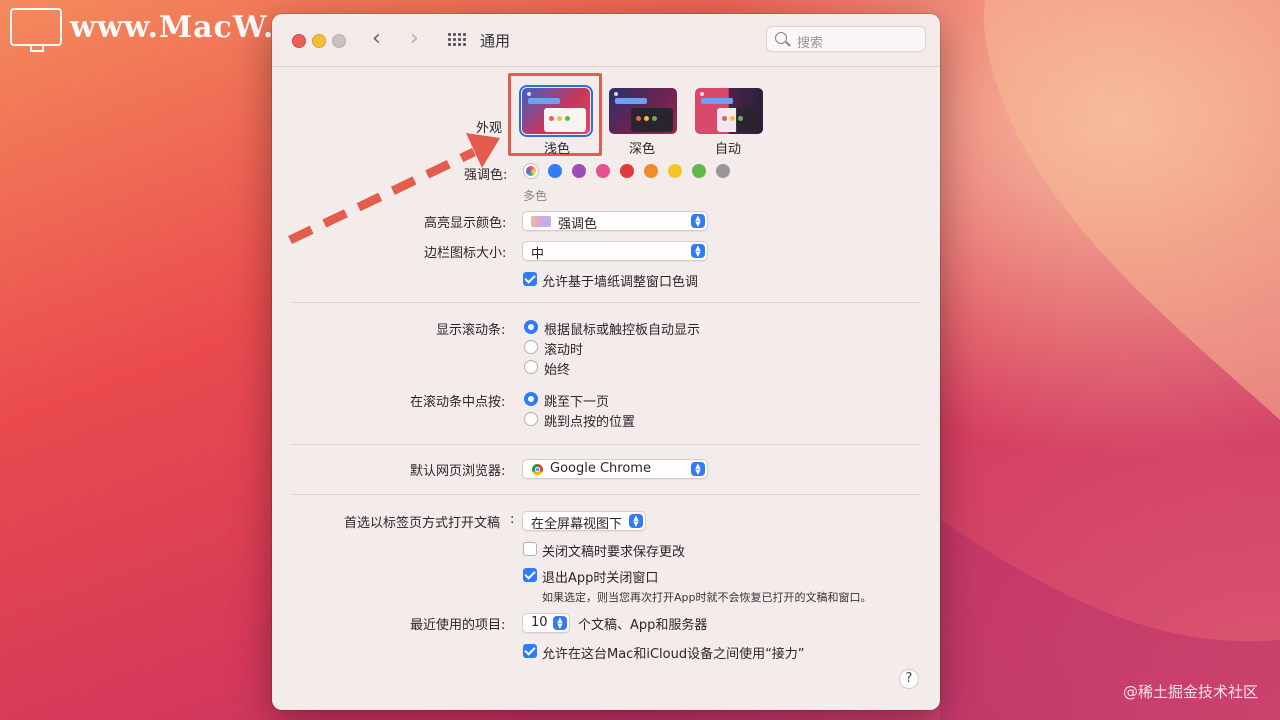 The width and height of the screenshot is (1280, 720). What do you see at coordinates (557, 370) in the screenshot?
I see `scrollbars-always-label: 始终` at bounding box center [557, 370].